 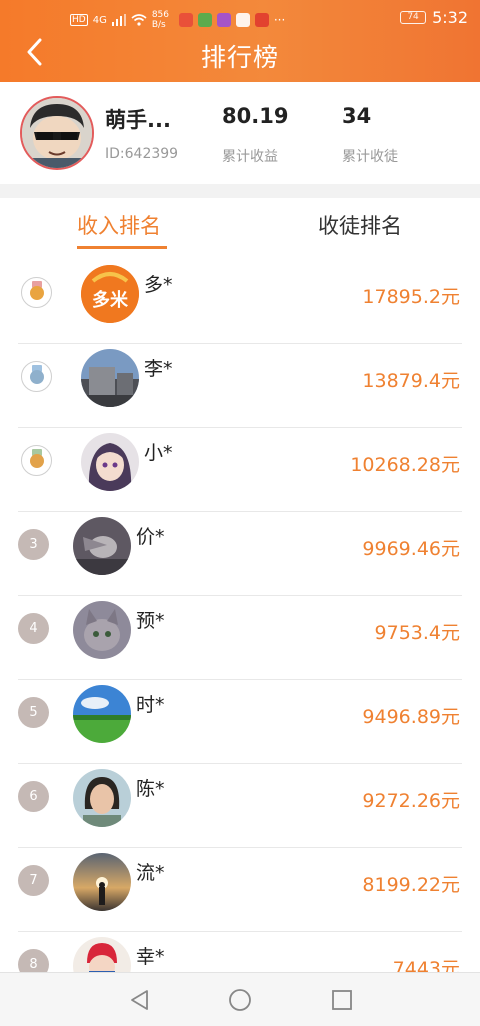 I want to click on ranking-row: 5 时* 9496.89元, so click(x=240, y=722).